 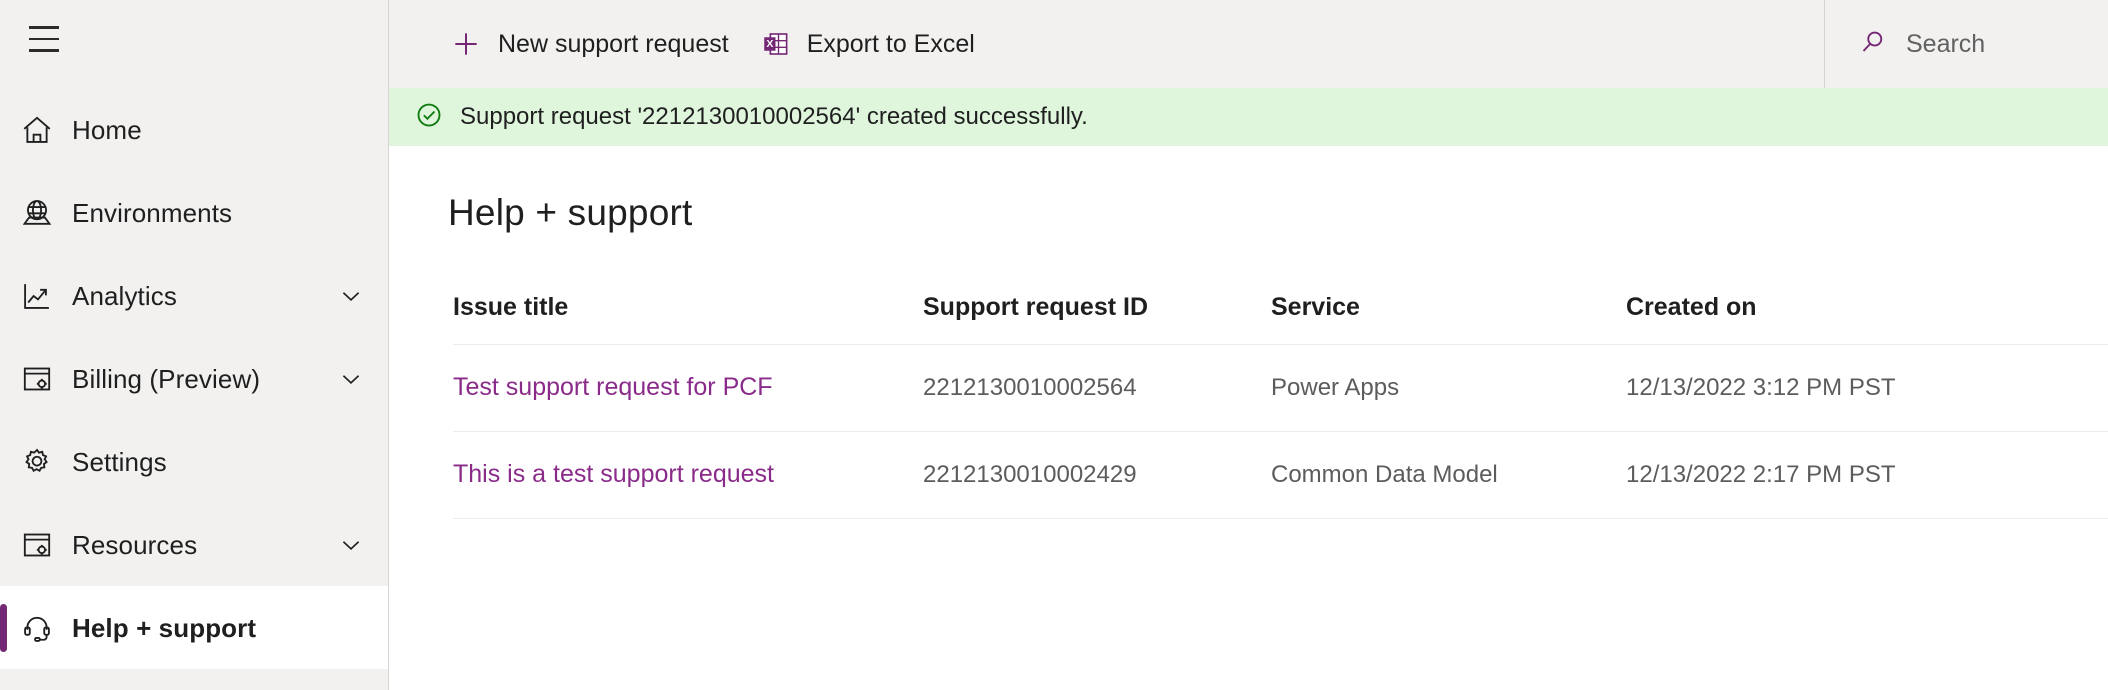 What do you see at coordinates (46, 628) in the screenshot?
I see `headset-icon` at bounding box center [46, 628].